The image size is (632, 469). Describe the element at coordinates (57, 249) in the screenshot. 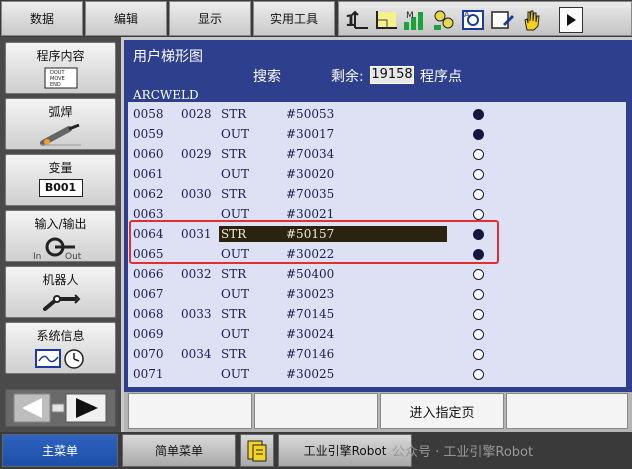

I see `io-connector-icon: In Out` at that location.